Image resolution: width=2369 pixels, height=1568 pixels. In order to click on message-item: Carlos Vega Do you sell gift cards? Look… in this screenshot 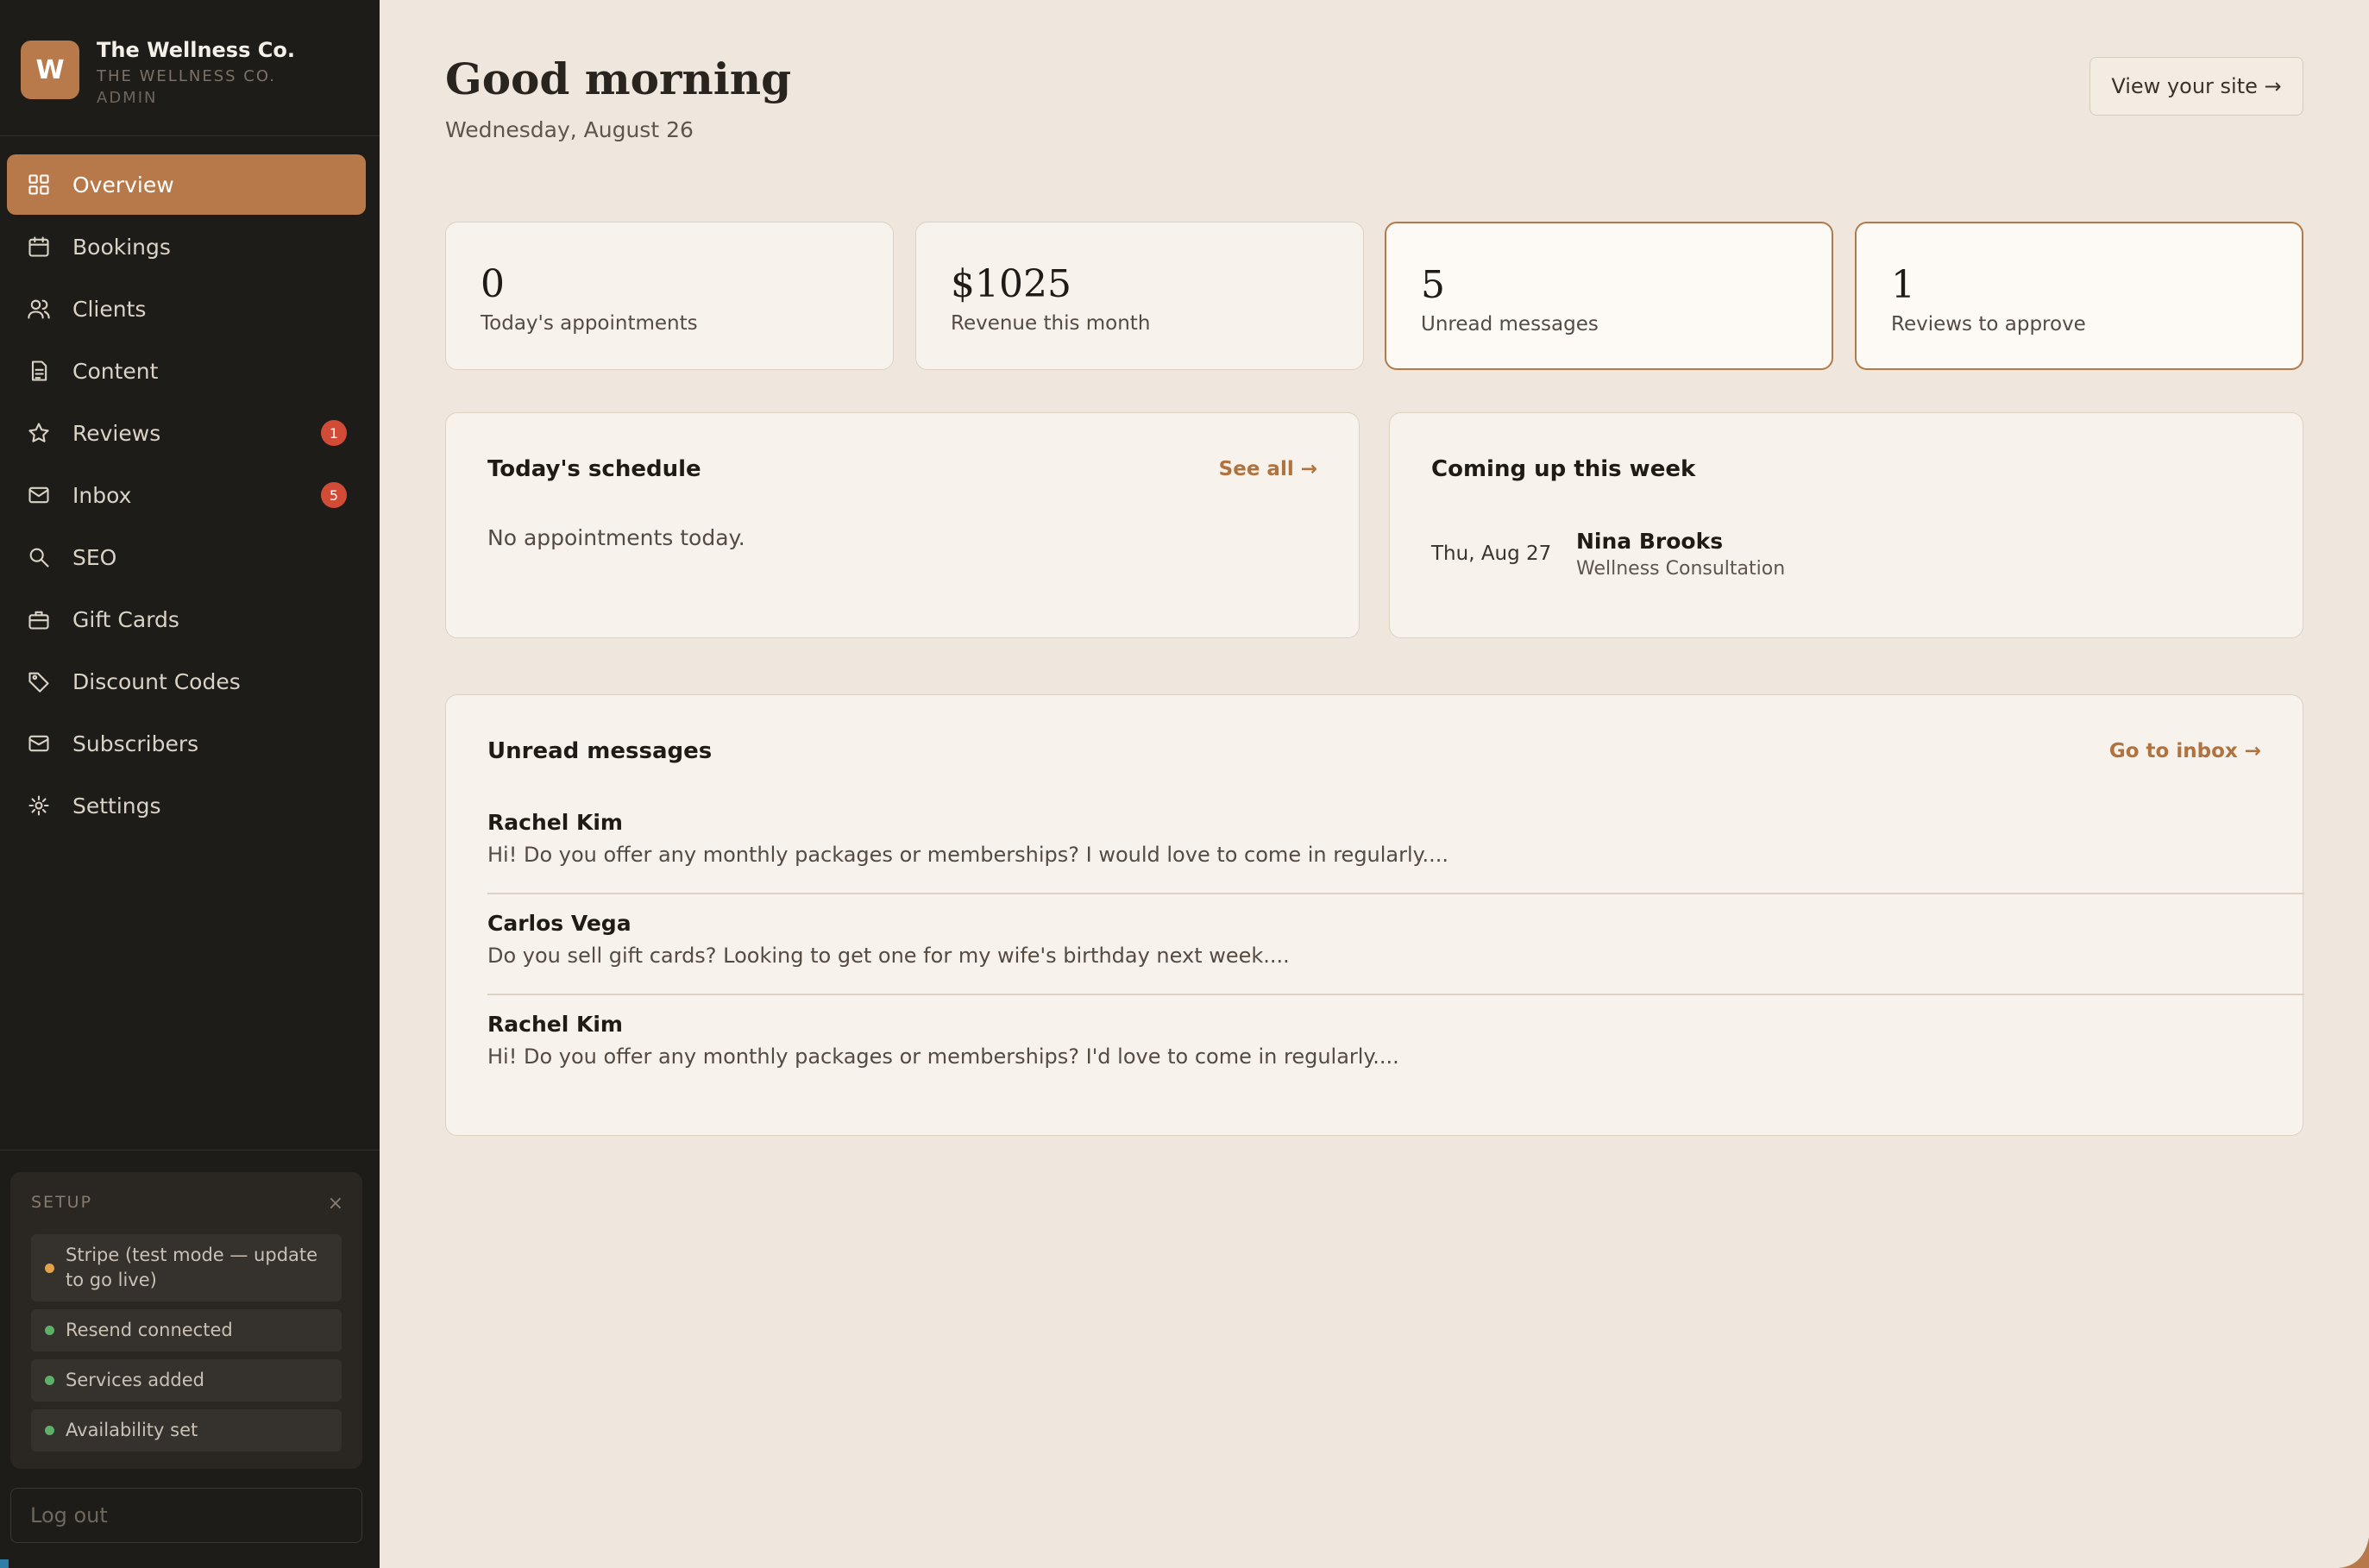, I will do `click(1396, 940)`.